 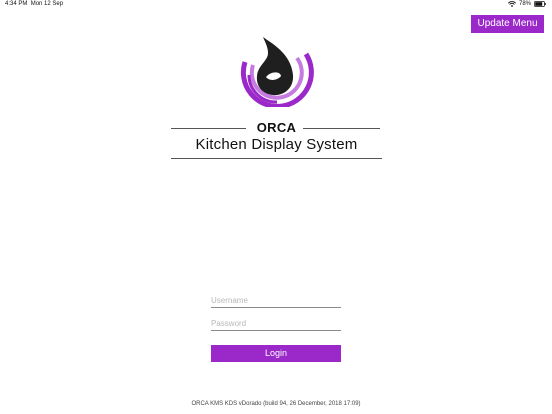 What do you see at coordinates (507, 24) in the screenshot?
I see `update-menu-button: Update Menu` at bounding box center [507, 24].